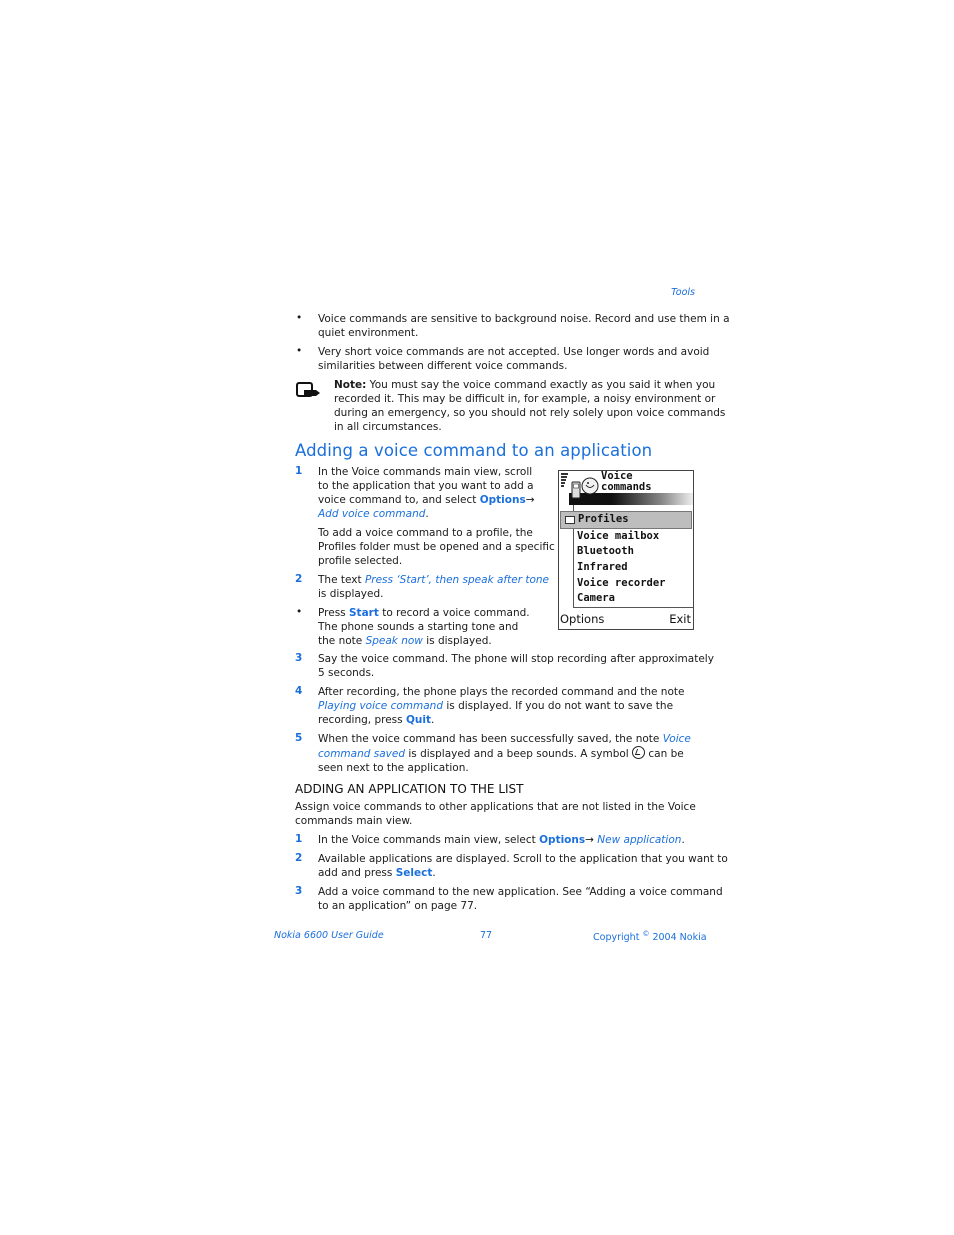 This screenshot has width=954, height=1235. I want to click on list-item-bluetooth: Bluetooth, so click(626, 552).